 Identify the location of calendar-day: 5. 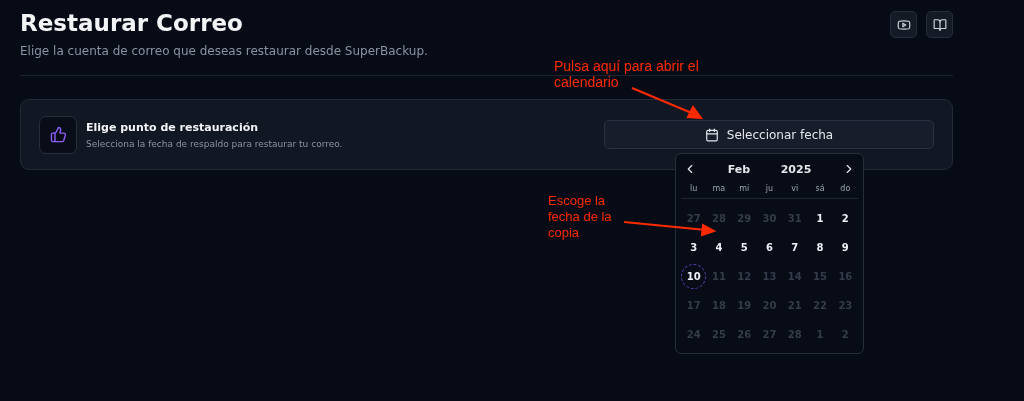
(744, 247).